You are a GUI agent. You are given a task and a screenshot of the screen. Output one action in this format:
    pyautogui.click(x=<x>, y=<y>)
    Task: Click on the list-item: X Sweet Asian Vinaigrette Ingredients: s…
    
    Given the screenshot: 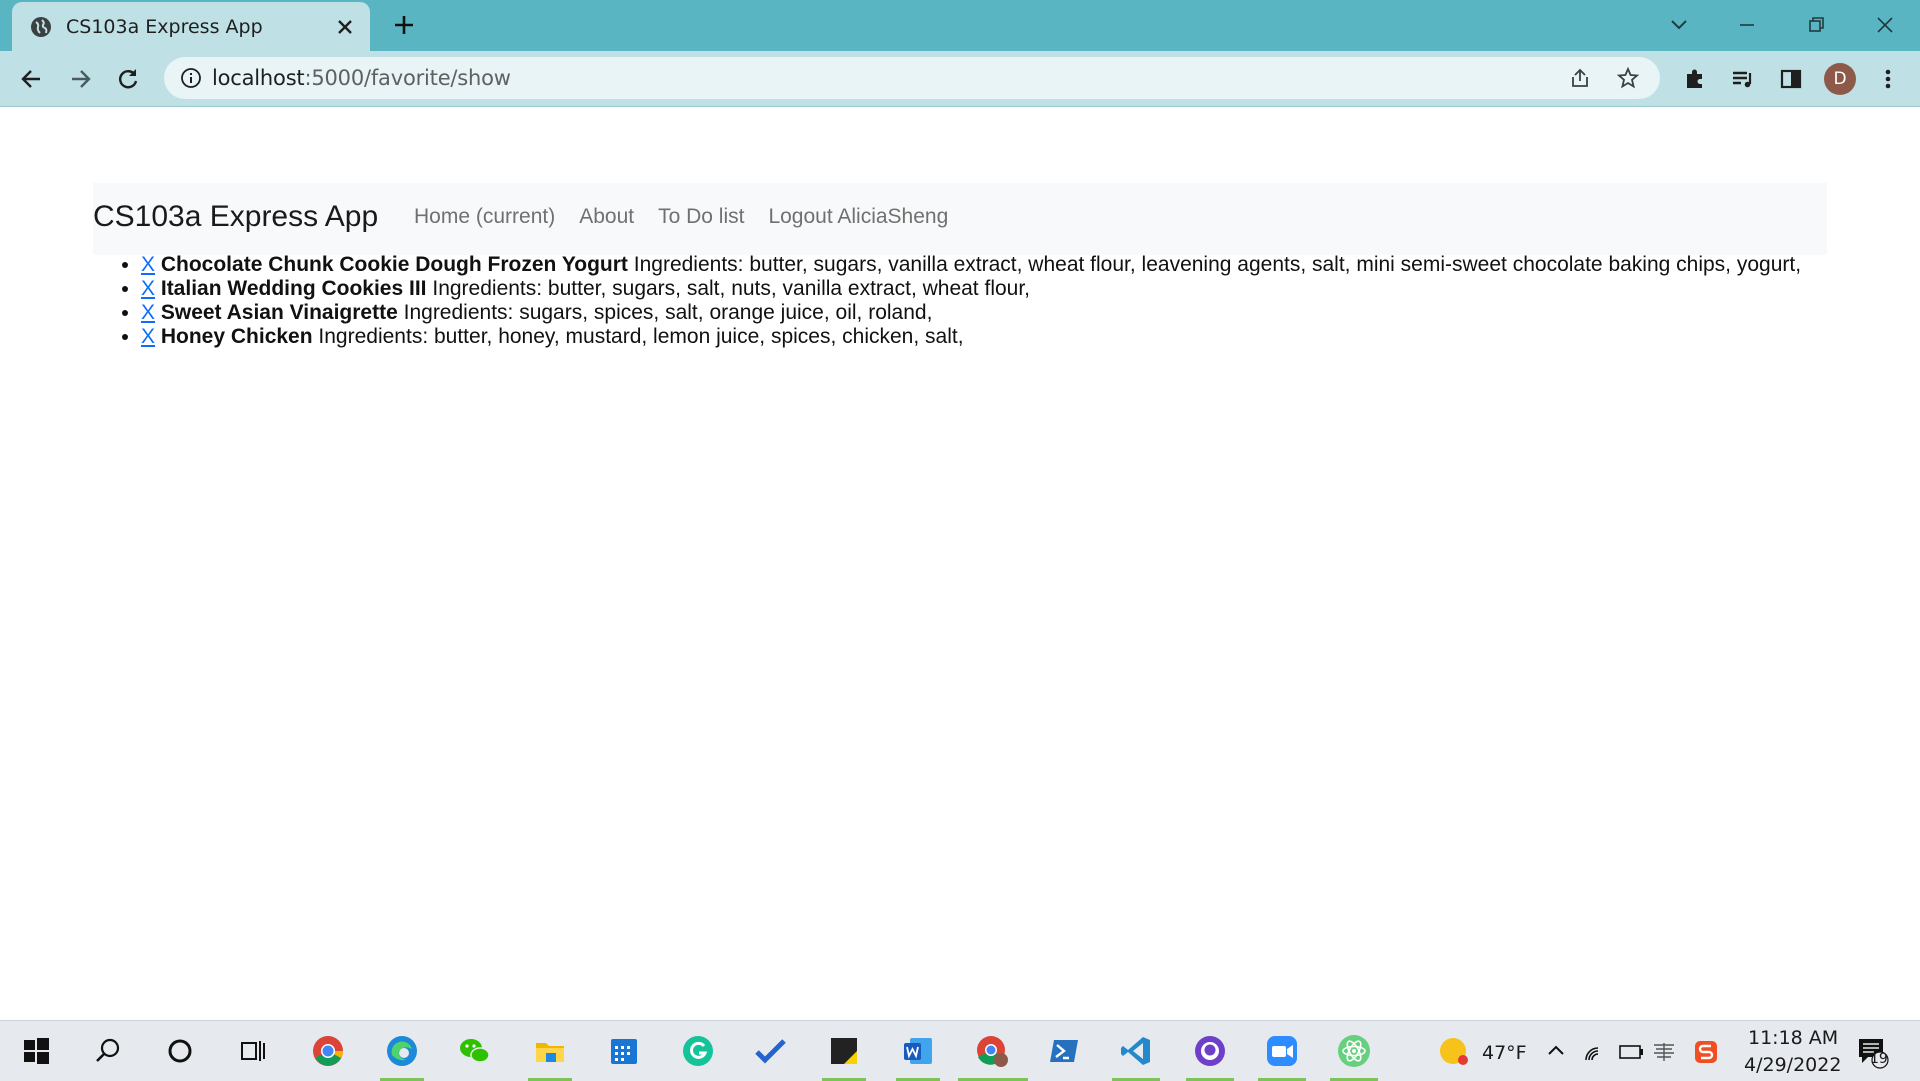 What is the action you would take?
    pyautogui.click(x=971, y=313)
    